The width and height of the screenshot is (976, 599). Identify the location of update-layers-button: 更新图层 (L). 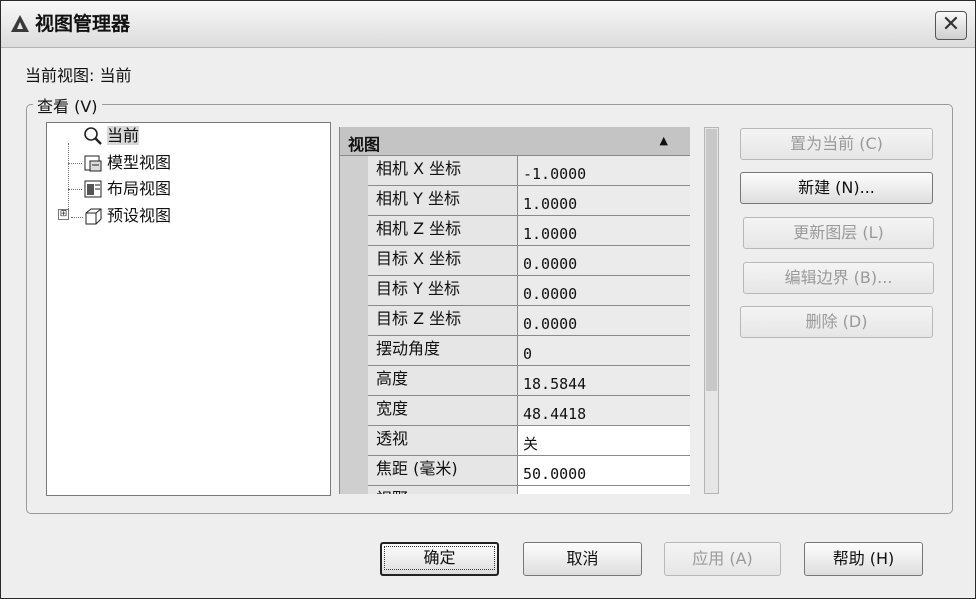
(838, 233).